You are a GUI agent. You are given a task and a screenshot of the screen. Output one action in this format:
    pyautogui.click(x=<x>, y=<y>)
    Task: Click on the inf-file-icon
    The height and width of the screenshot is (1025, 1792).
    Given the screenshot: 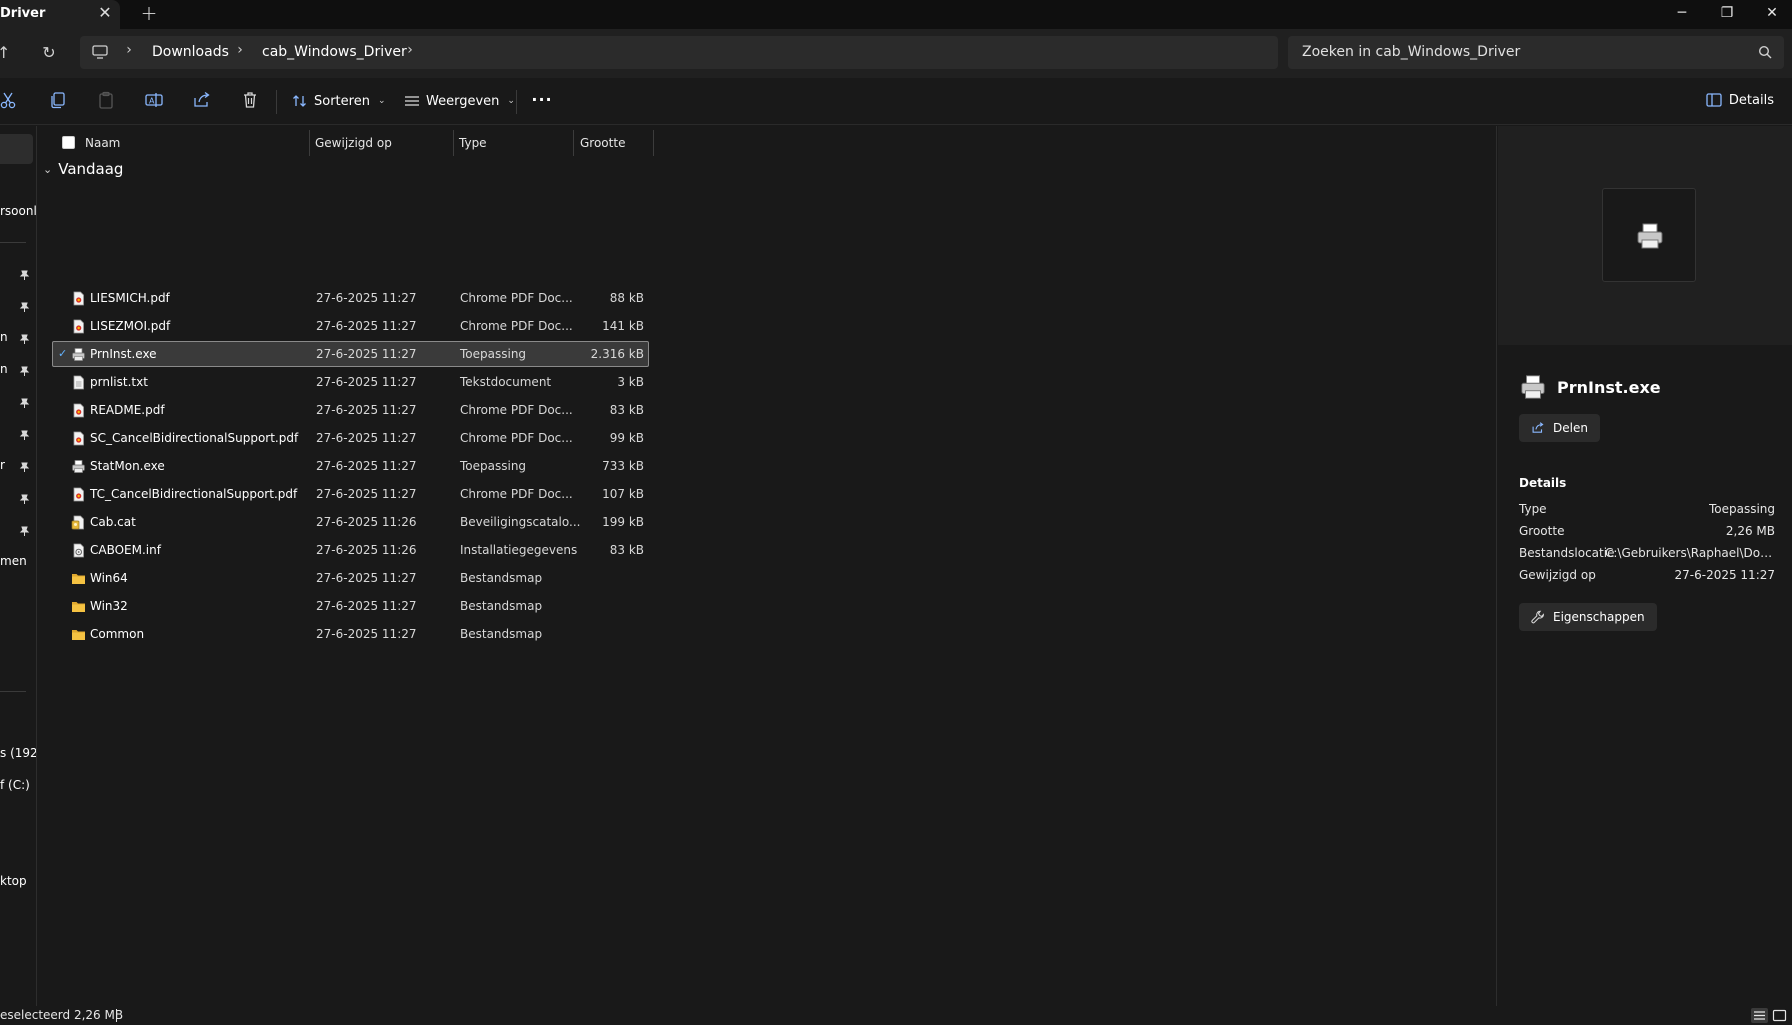 What is the action you would take?
    pyautogui.click(x=78, y=550)
    